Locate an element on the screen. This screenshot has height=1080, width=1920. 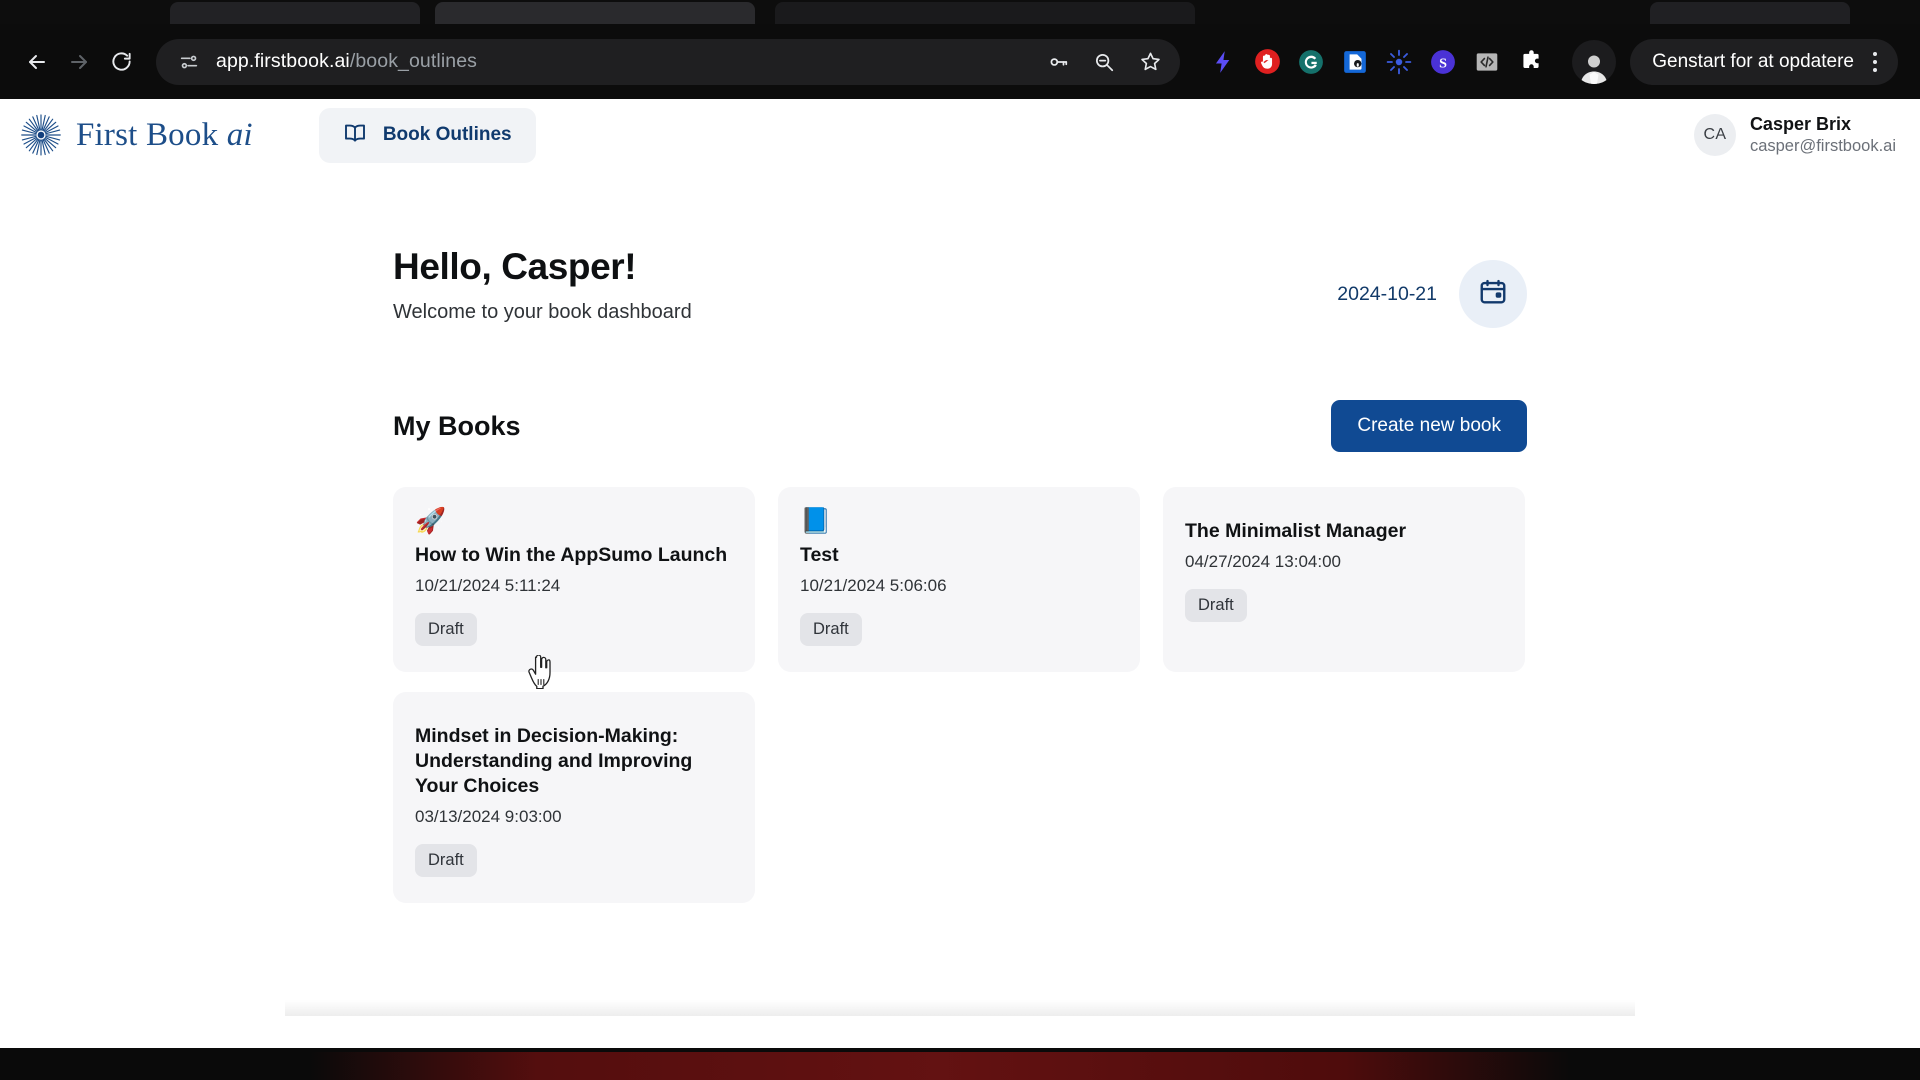
zoom-out-icon is located at coordinates (1104, 62).